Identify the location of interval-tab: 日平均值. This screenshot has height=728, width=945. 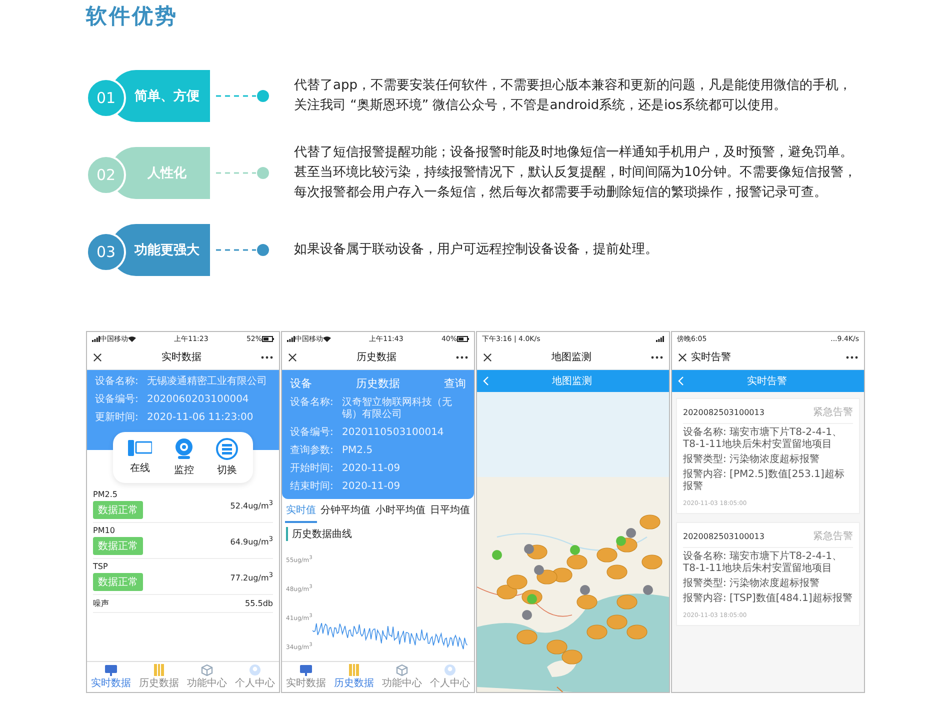
(449, 511).